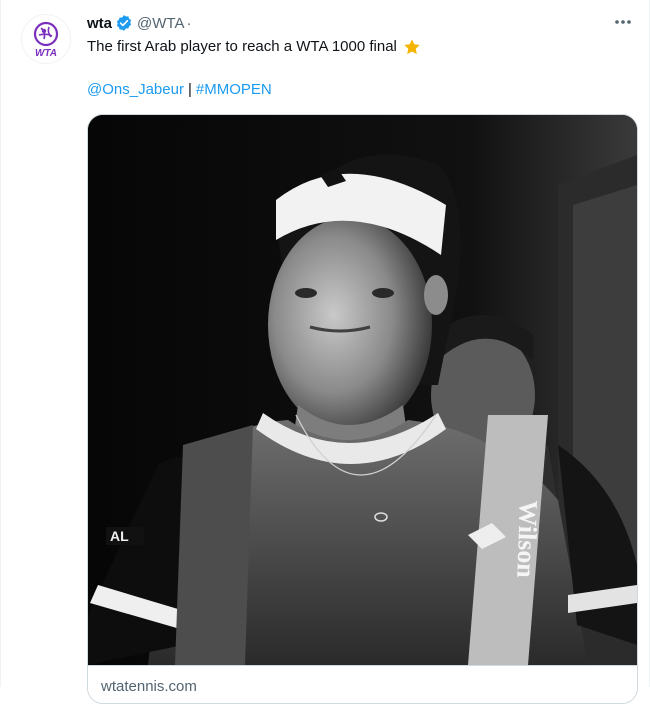 The width and height of the screenshot is (650, 704). What do you see at coordinates (160, 23) in the screenshot?
I see `author-handle: @WTA` at bounding box center [160, 23].